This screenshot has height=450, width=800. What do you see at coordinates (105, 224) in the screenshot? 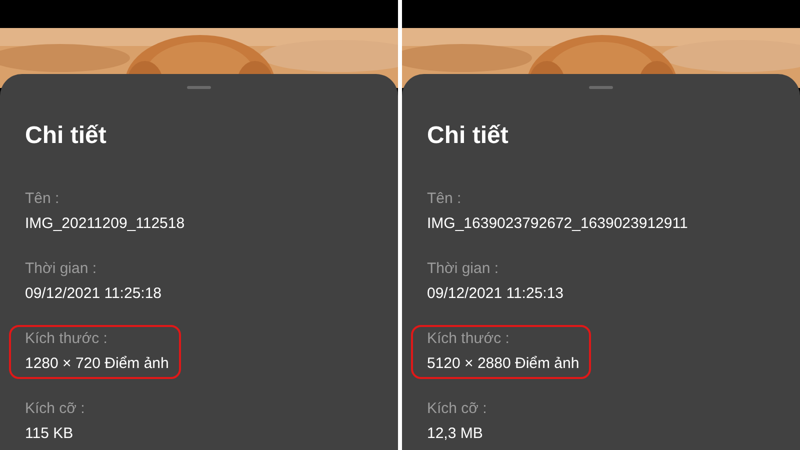
I see `field-value: IMG_20211209_112518` at bounding box center [105, 224].